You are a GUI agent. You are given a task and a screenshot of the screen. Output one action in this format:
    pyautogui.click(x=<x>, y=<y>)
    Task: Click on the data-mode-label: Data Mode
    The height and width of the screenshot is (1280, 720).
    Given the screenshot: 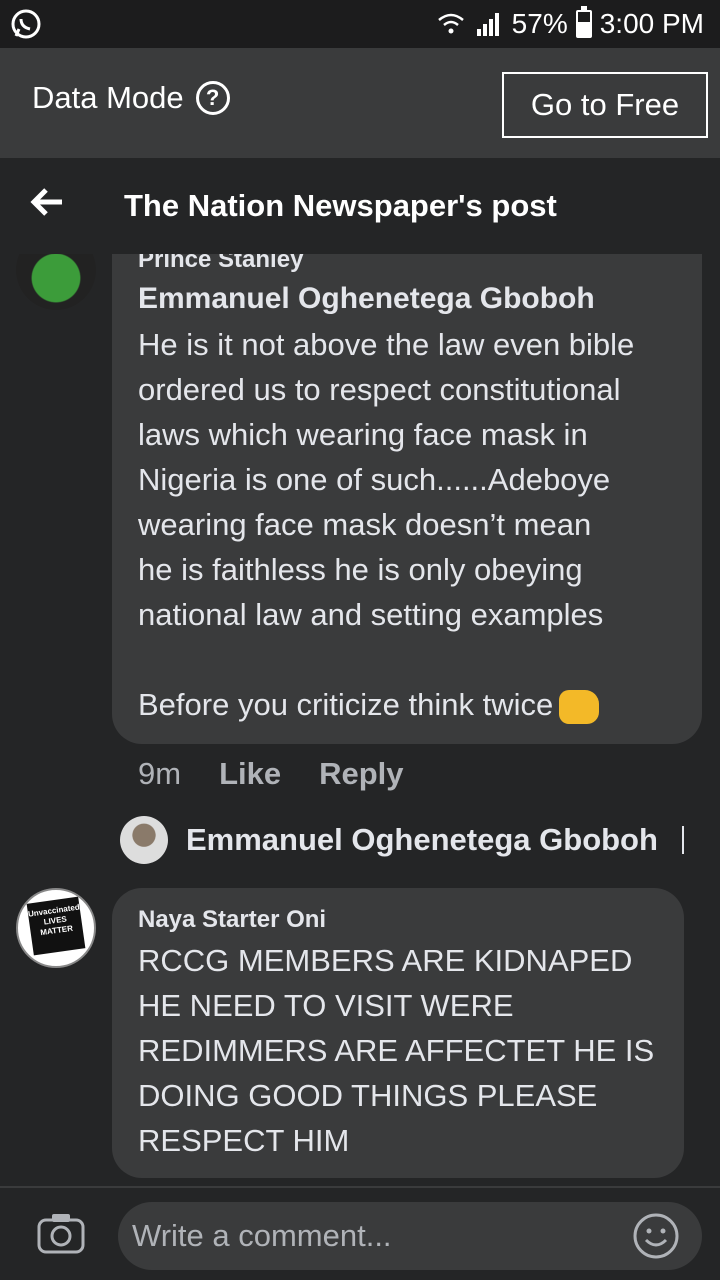 What is the action you would take?
    pyautogui.click(x=108, y=97)
    